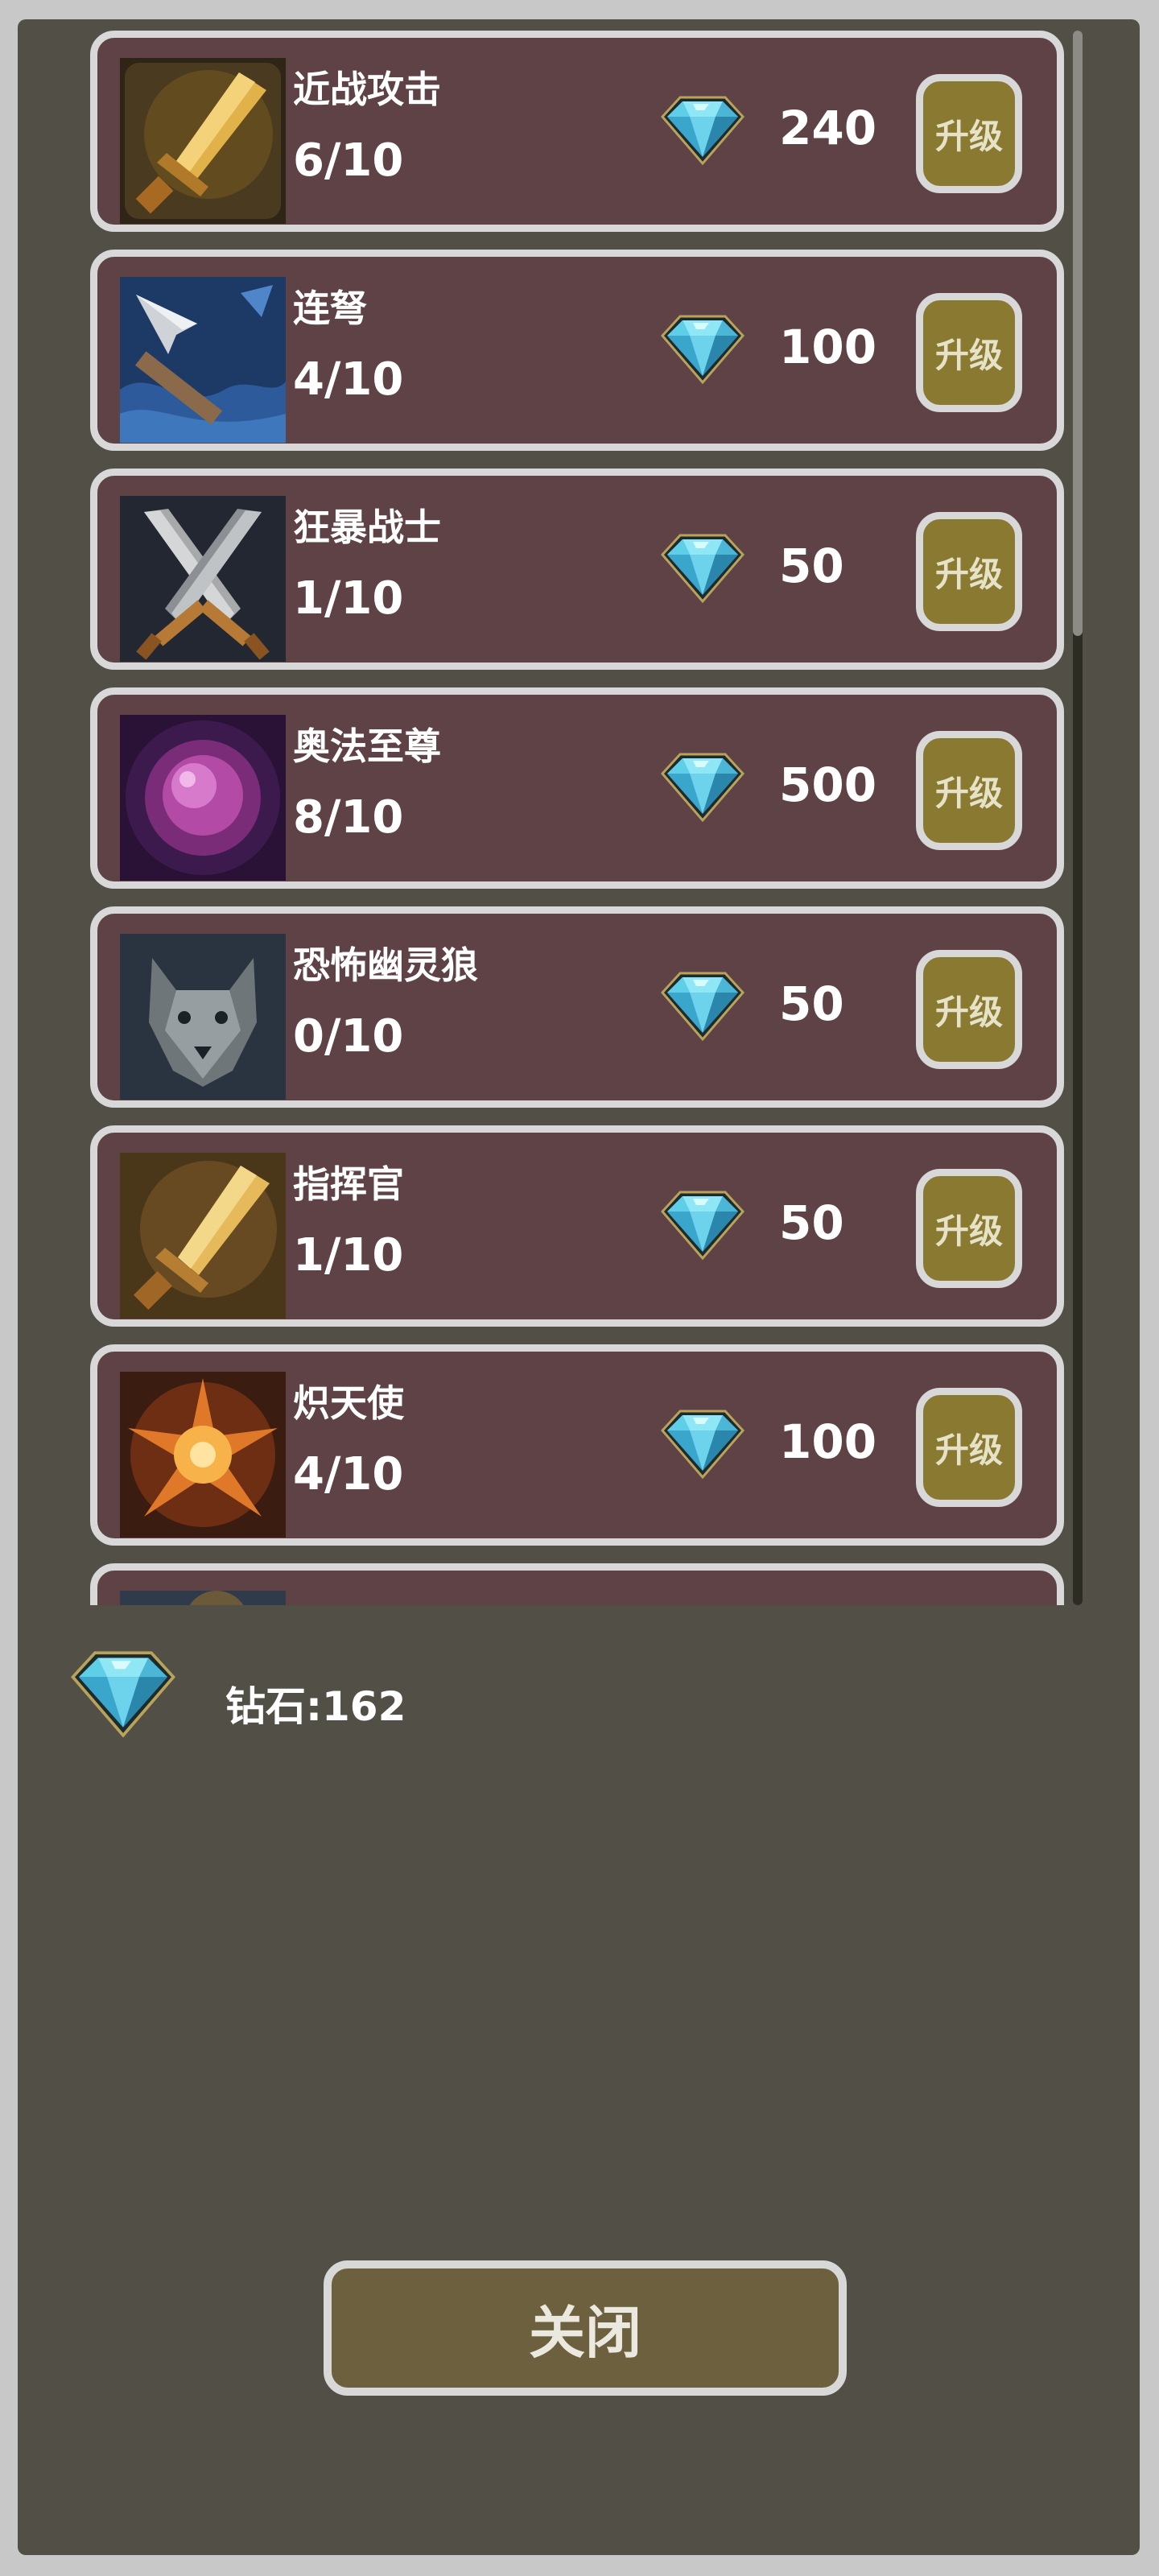  What do you see at coordinates (577, 1584) in the screenshot?
I see `upgrade-card-partial` at bounding box center [577, 1584].